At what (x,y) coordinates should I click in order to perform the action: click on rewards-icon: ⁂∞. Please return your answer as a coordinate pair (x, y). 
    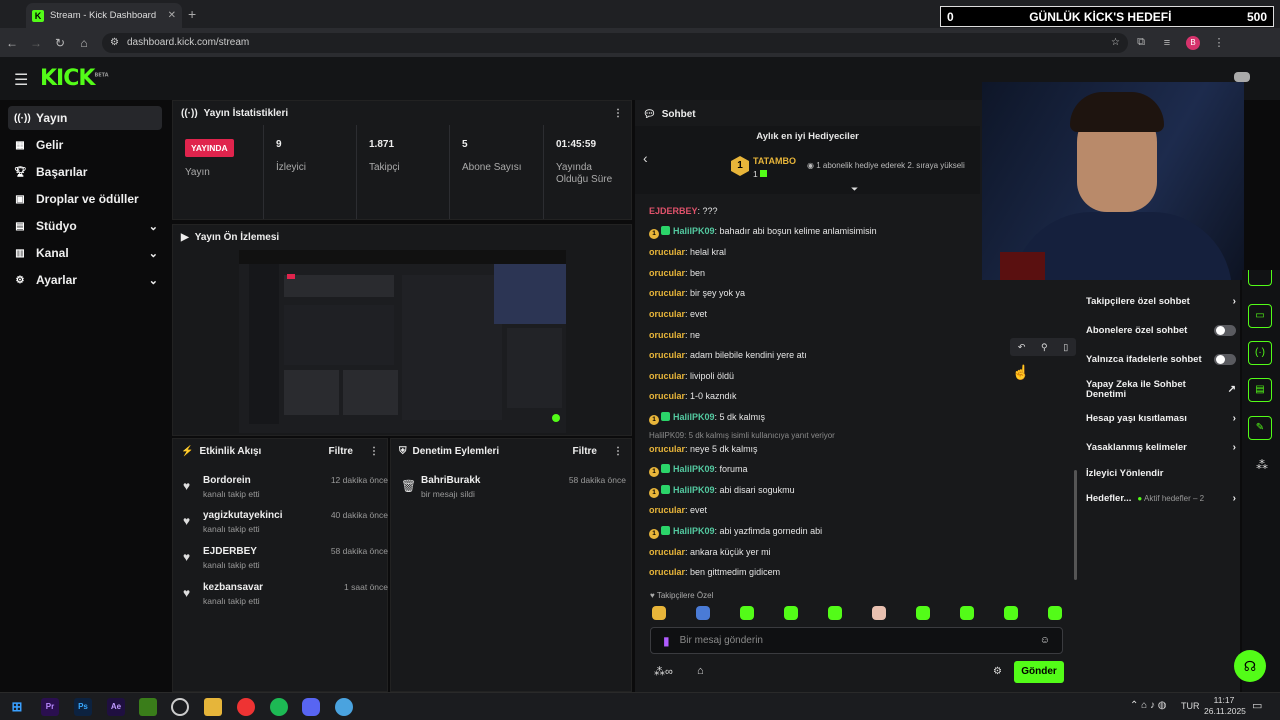
    Looking at the image, I should click on (663, 671).